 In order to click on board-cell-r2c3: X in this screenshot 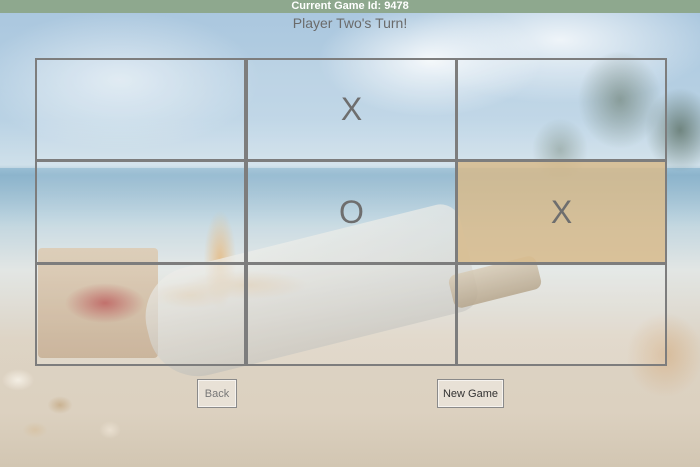, I will do `click(561, 212)`.